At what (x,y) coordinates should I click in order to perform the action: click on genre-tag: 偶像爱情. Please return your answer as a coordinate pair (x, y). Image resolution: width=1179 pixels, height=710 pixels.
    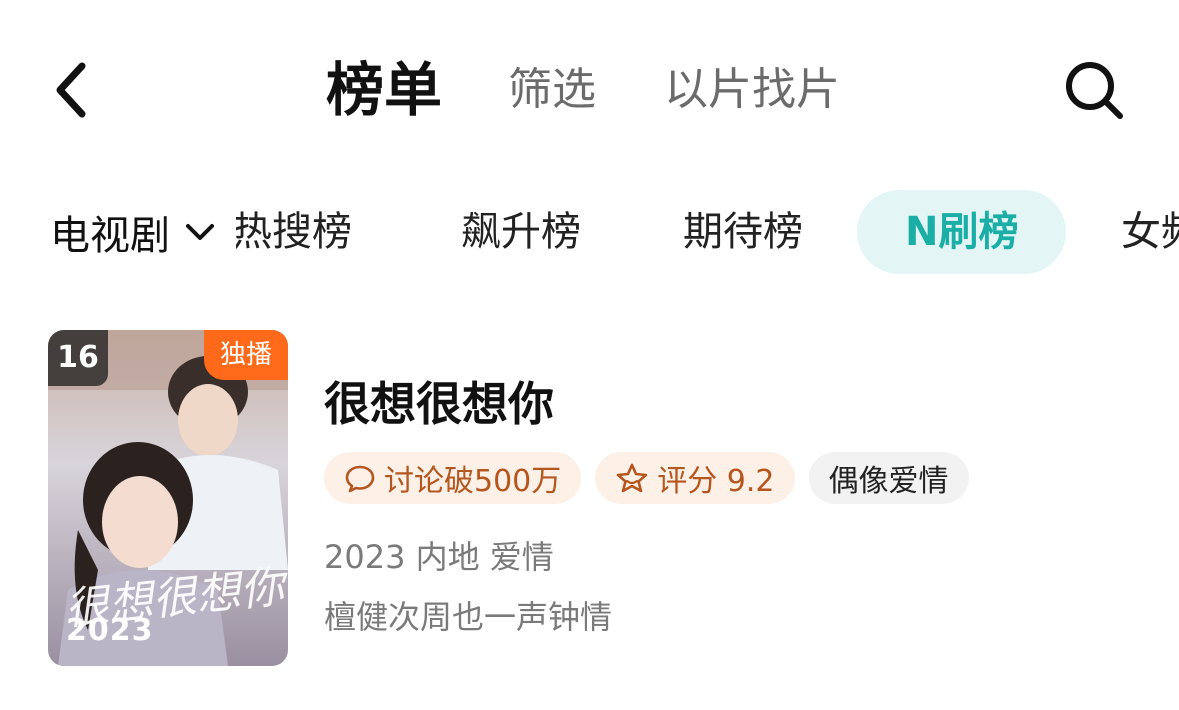
    Looking at the image, I should click on (888, 478).